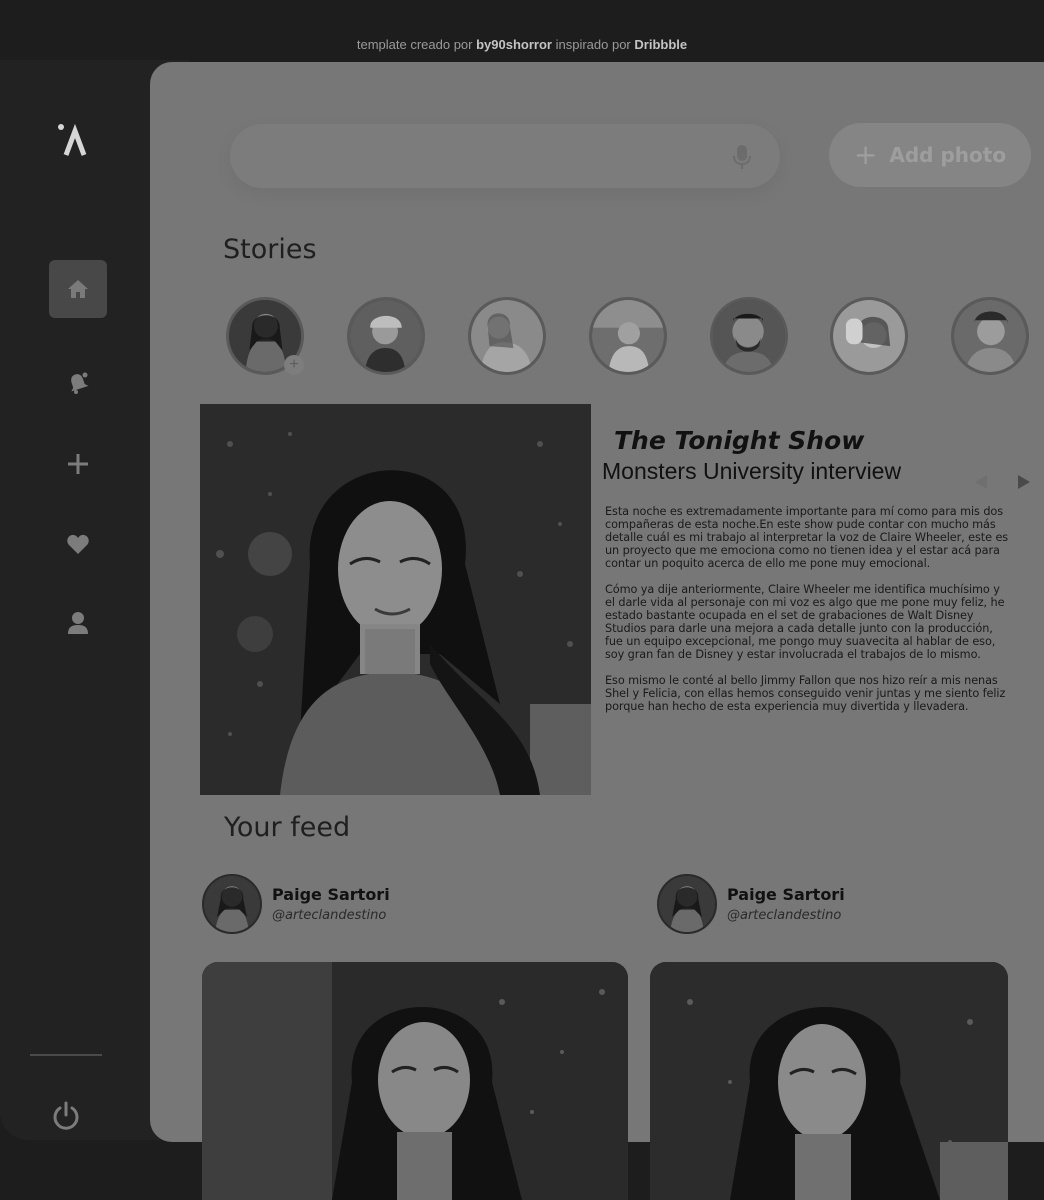  I want to click on add-story-icon: +, so click(294, 365).